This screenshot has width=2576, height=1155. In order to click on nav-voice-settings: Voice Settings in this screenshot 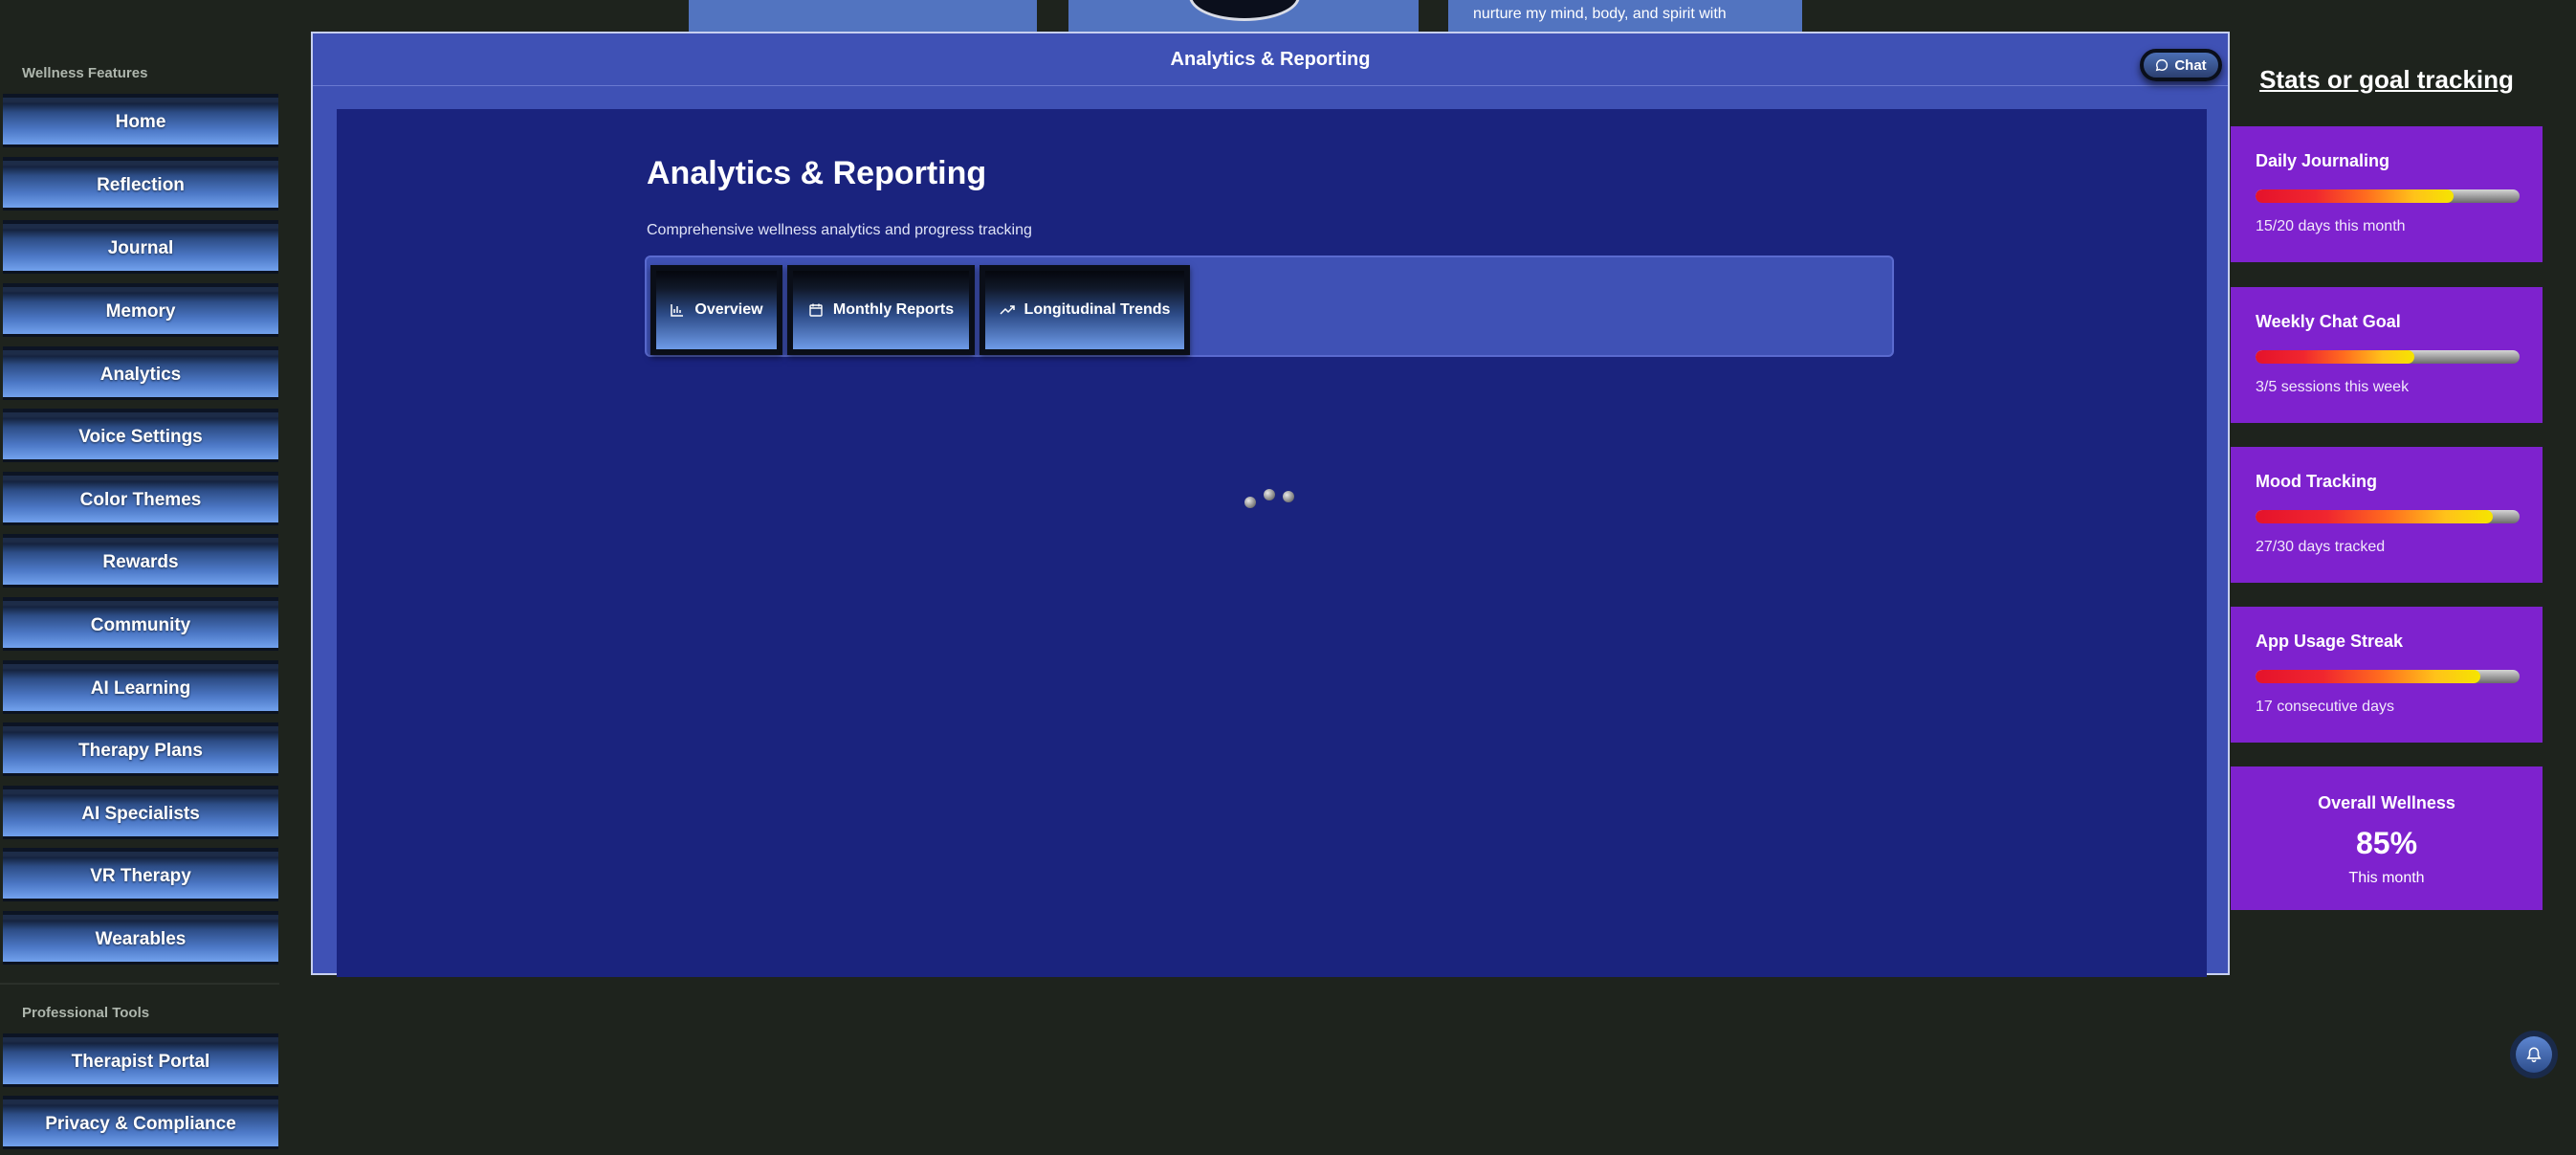, I will do `click(140, 435)`.